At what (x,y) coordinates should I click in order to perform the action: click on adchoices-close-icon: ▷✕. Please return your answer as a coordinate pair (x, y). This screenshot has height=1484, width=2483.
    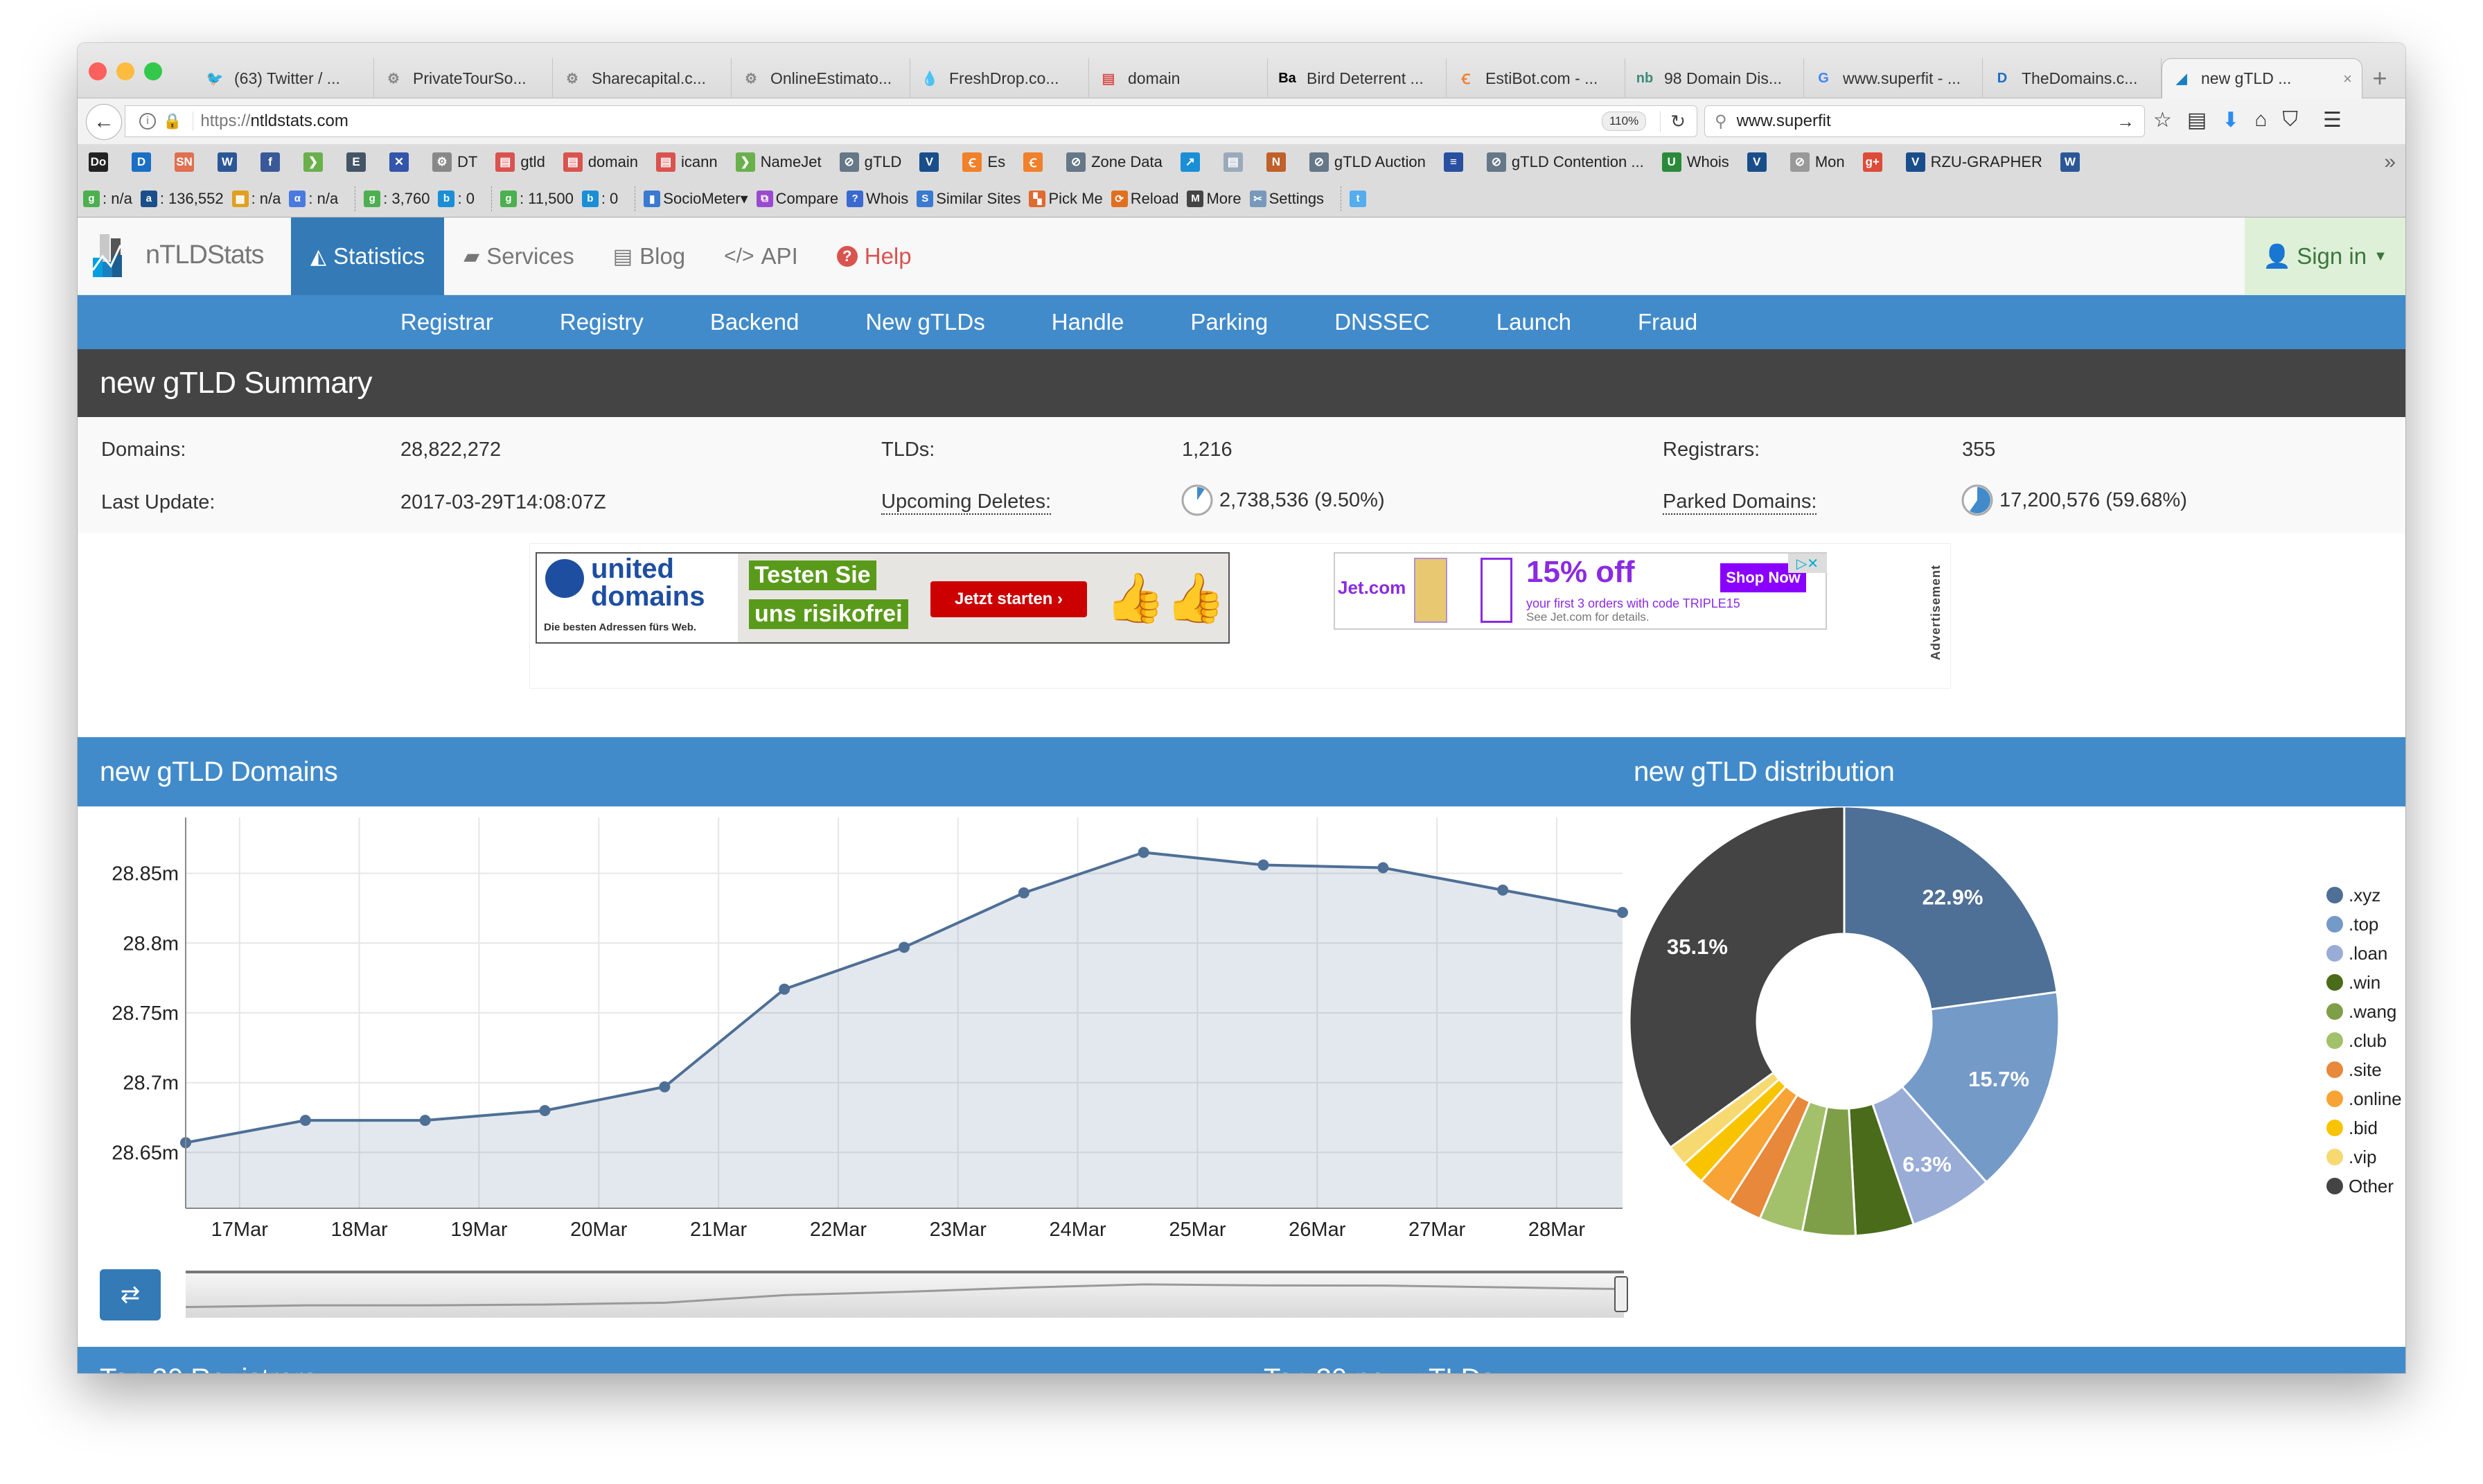
    Looking at the image, I should click on (1808, 563).